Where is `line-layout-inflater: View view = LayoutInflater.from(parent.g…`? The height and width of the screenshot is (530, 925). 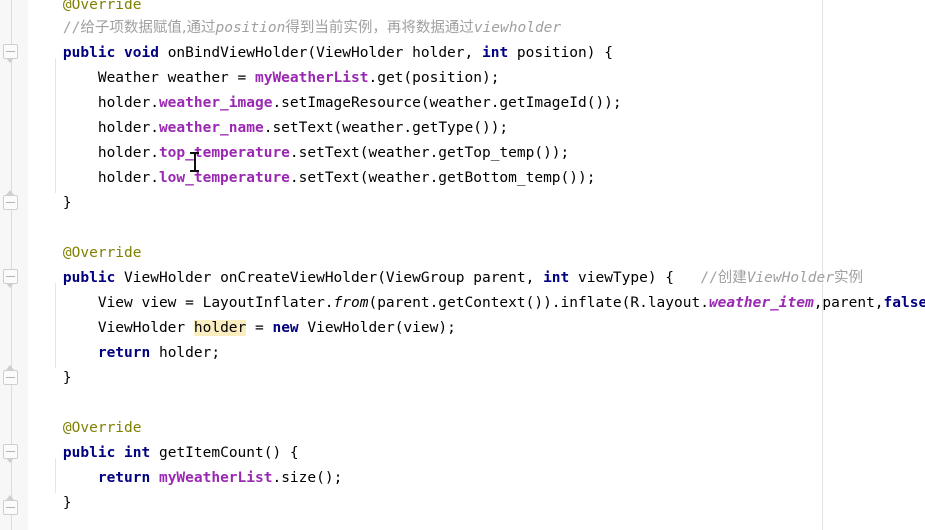 line-layout-inflater: View view = LayoutInflater.from(parent.g… is located at coordinates (476, 303).